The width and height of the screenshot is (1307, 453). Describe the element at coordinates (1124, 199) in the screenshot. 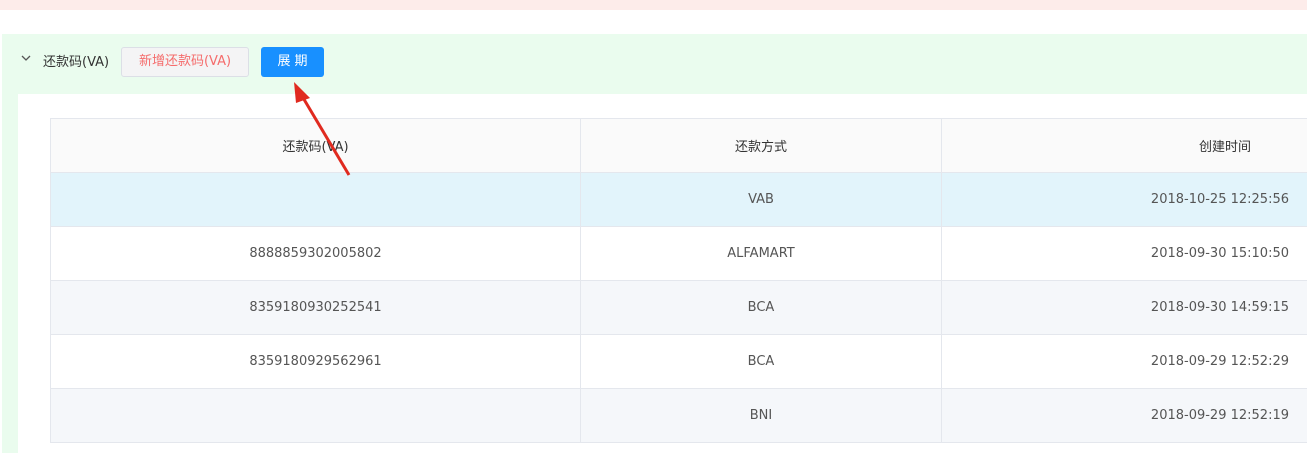

I see `cell-created: 2018-10-25 12:25:56` at that location.